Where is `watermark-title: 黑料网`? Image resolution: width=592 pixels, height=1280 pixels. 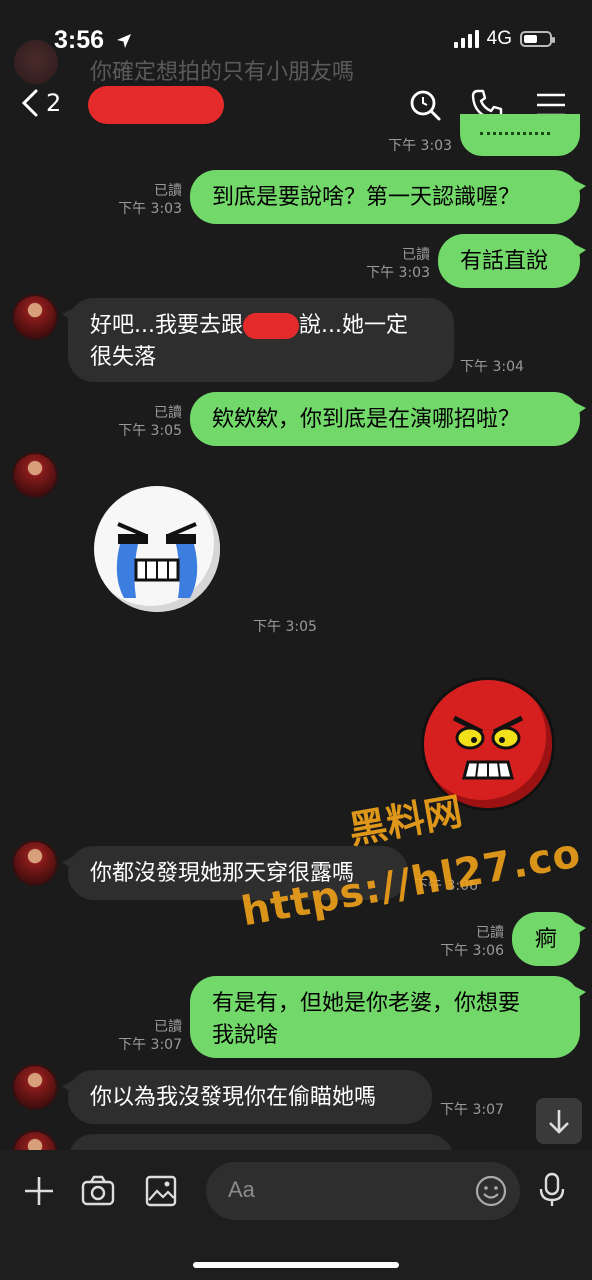
watermark-title: 黑料网 is located at coordinates (405, 821).